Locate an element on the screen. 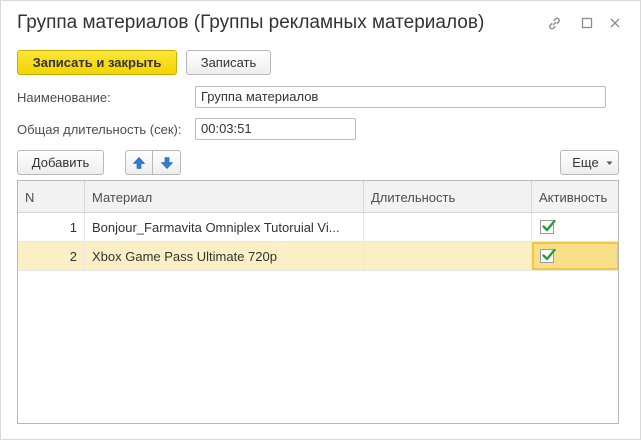 Image resolution: width=641 pixels, height=440 pixels. arrow-down-icon is located at coordinates (166, 162).